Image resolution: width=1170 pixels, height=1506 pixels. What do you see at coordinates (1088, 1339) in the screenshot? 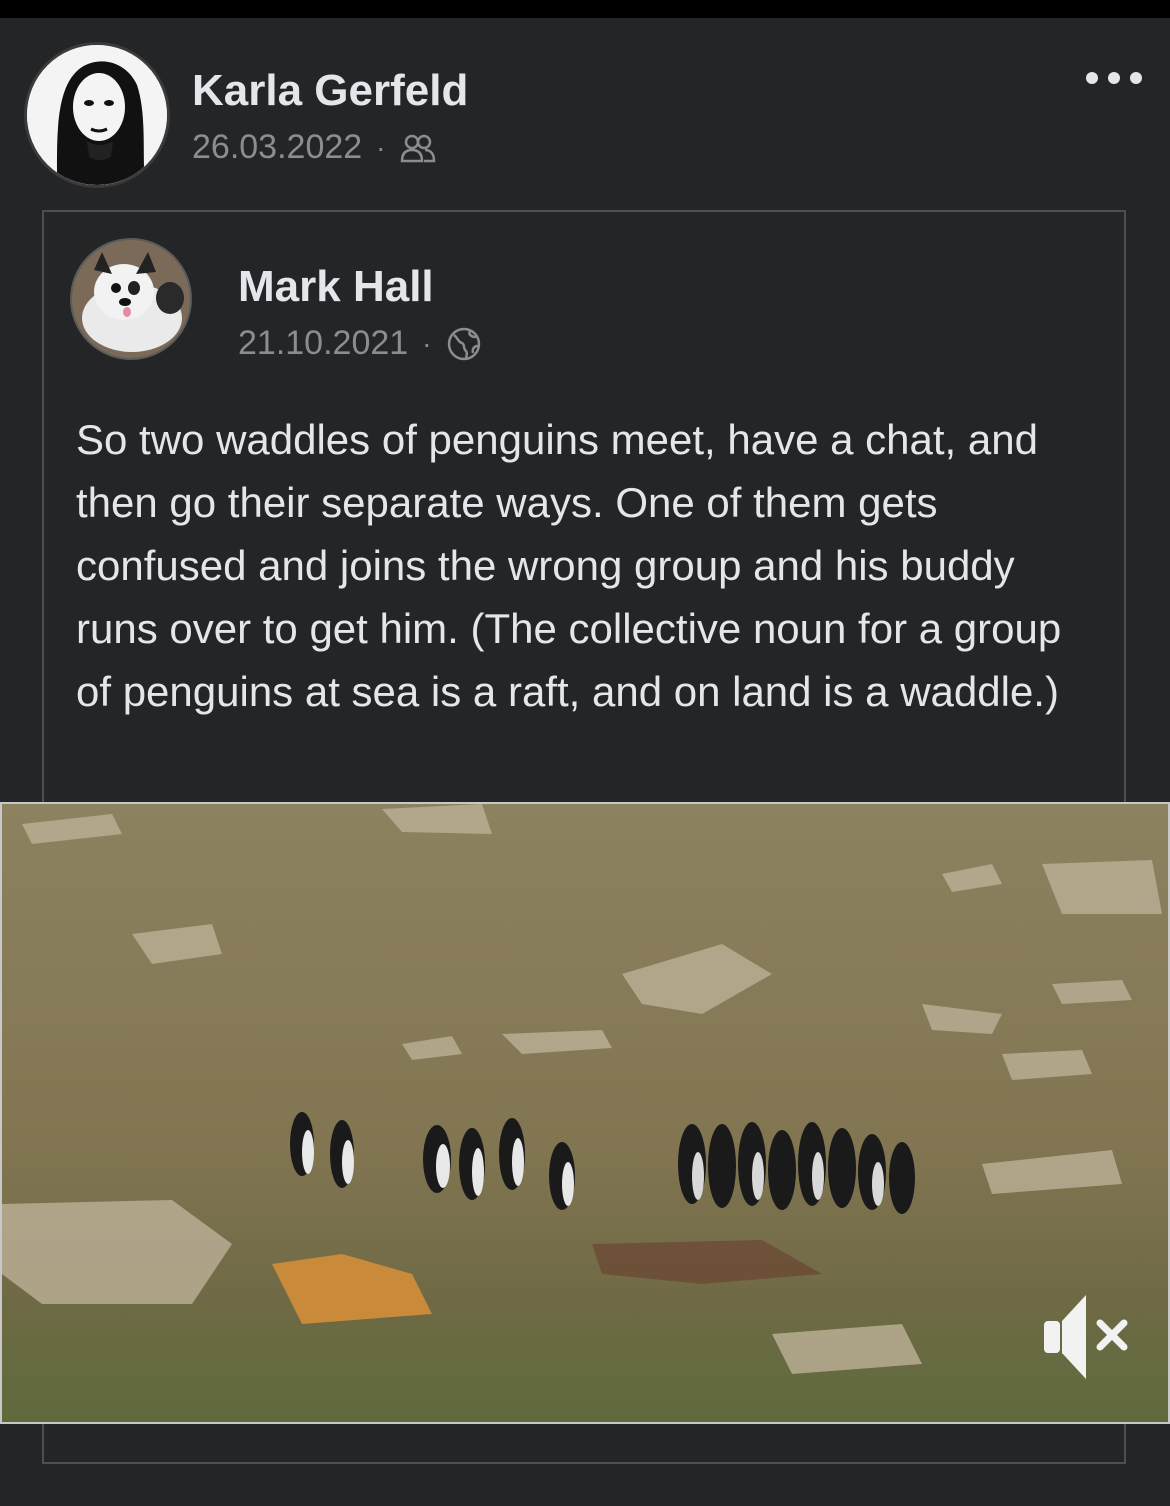
I see `speaker-muted-icon` at bounding box center [1088, 1339].